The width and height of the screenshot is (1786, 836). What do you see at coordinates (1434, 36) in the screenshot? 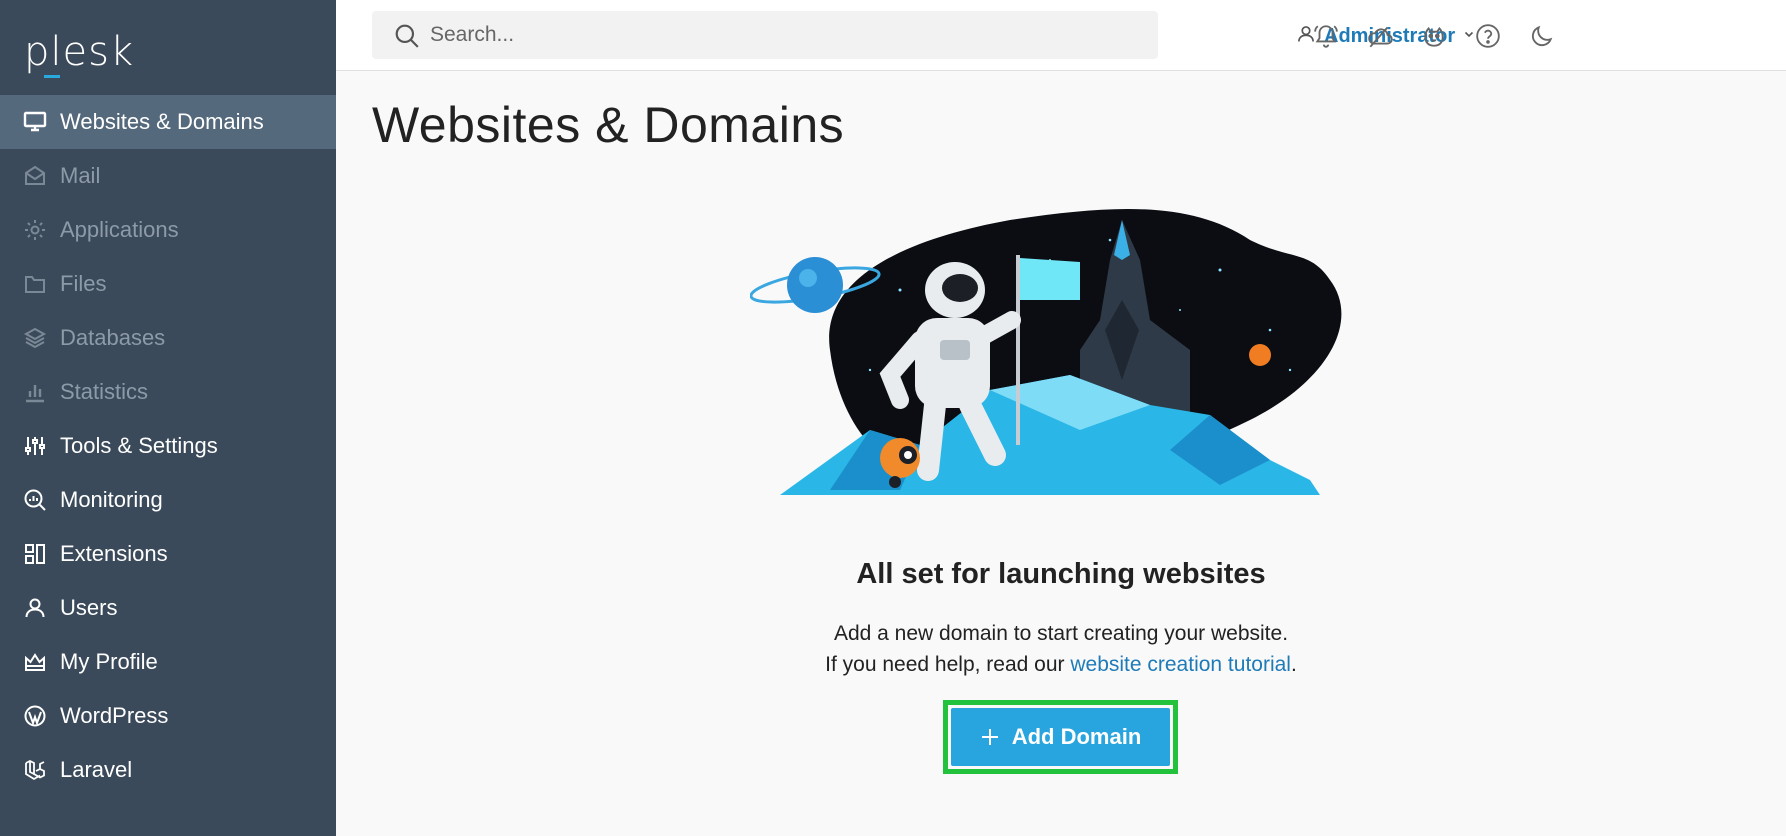
I see `theme-mascot-icon` at bounding box center [1434, 36].